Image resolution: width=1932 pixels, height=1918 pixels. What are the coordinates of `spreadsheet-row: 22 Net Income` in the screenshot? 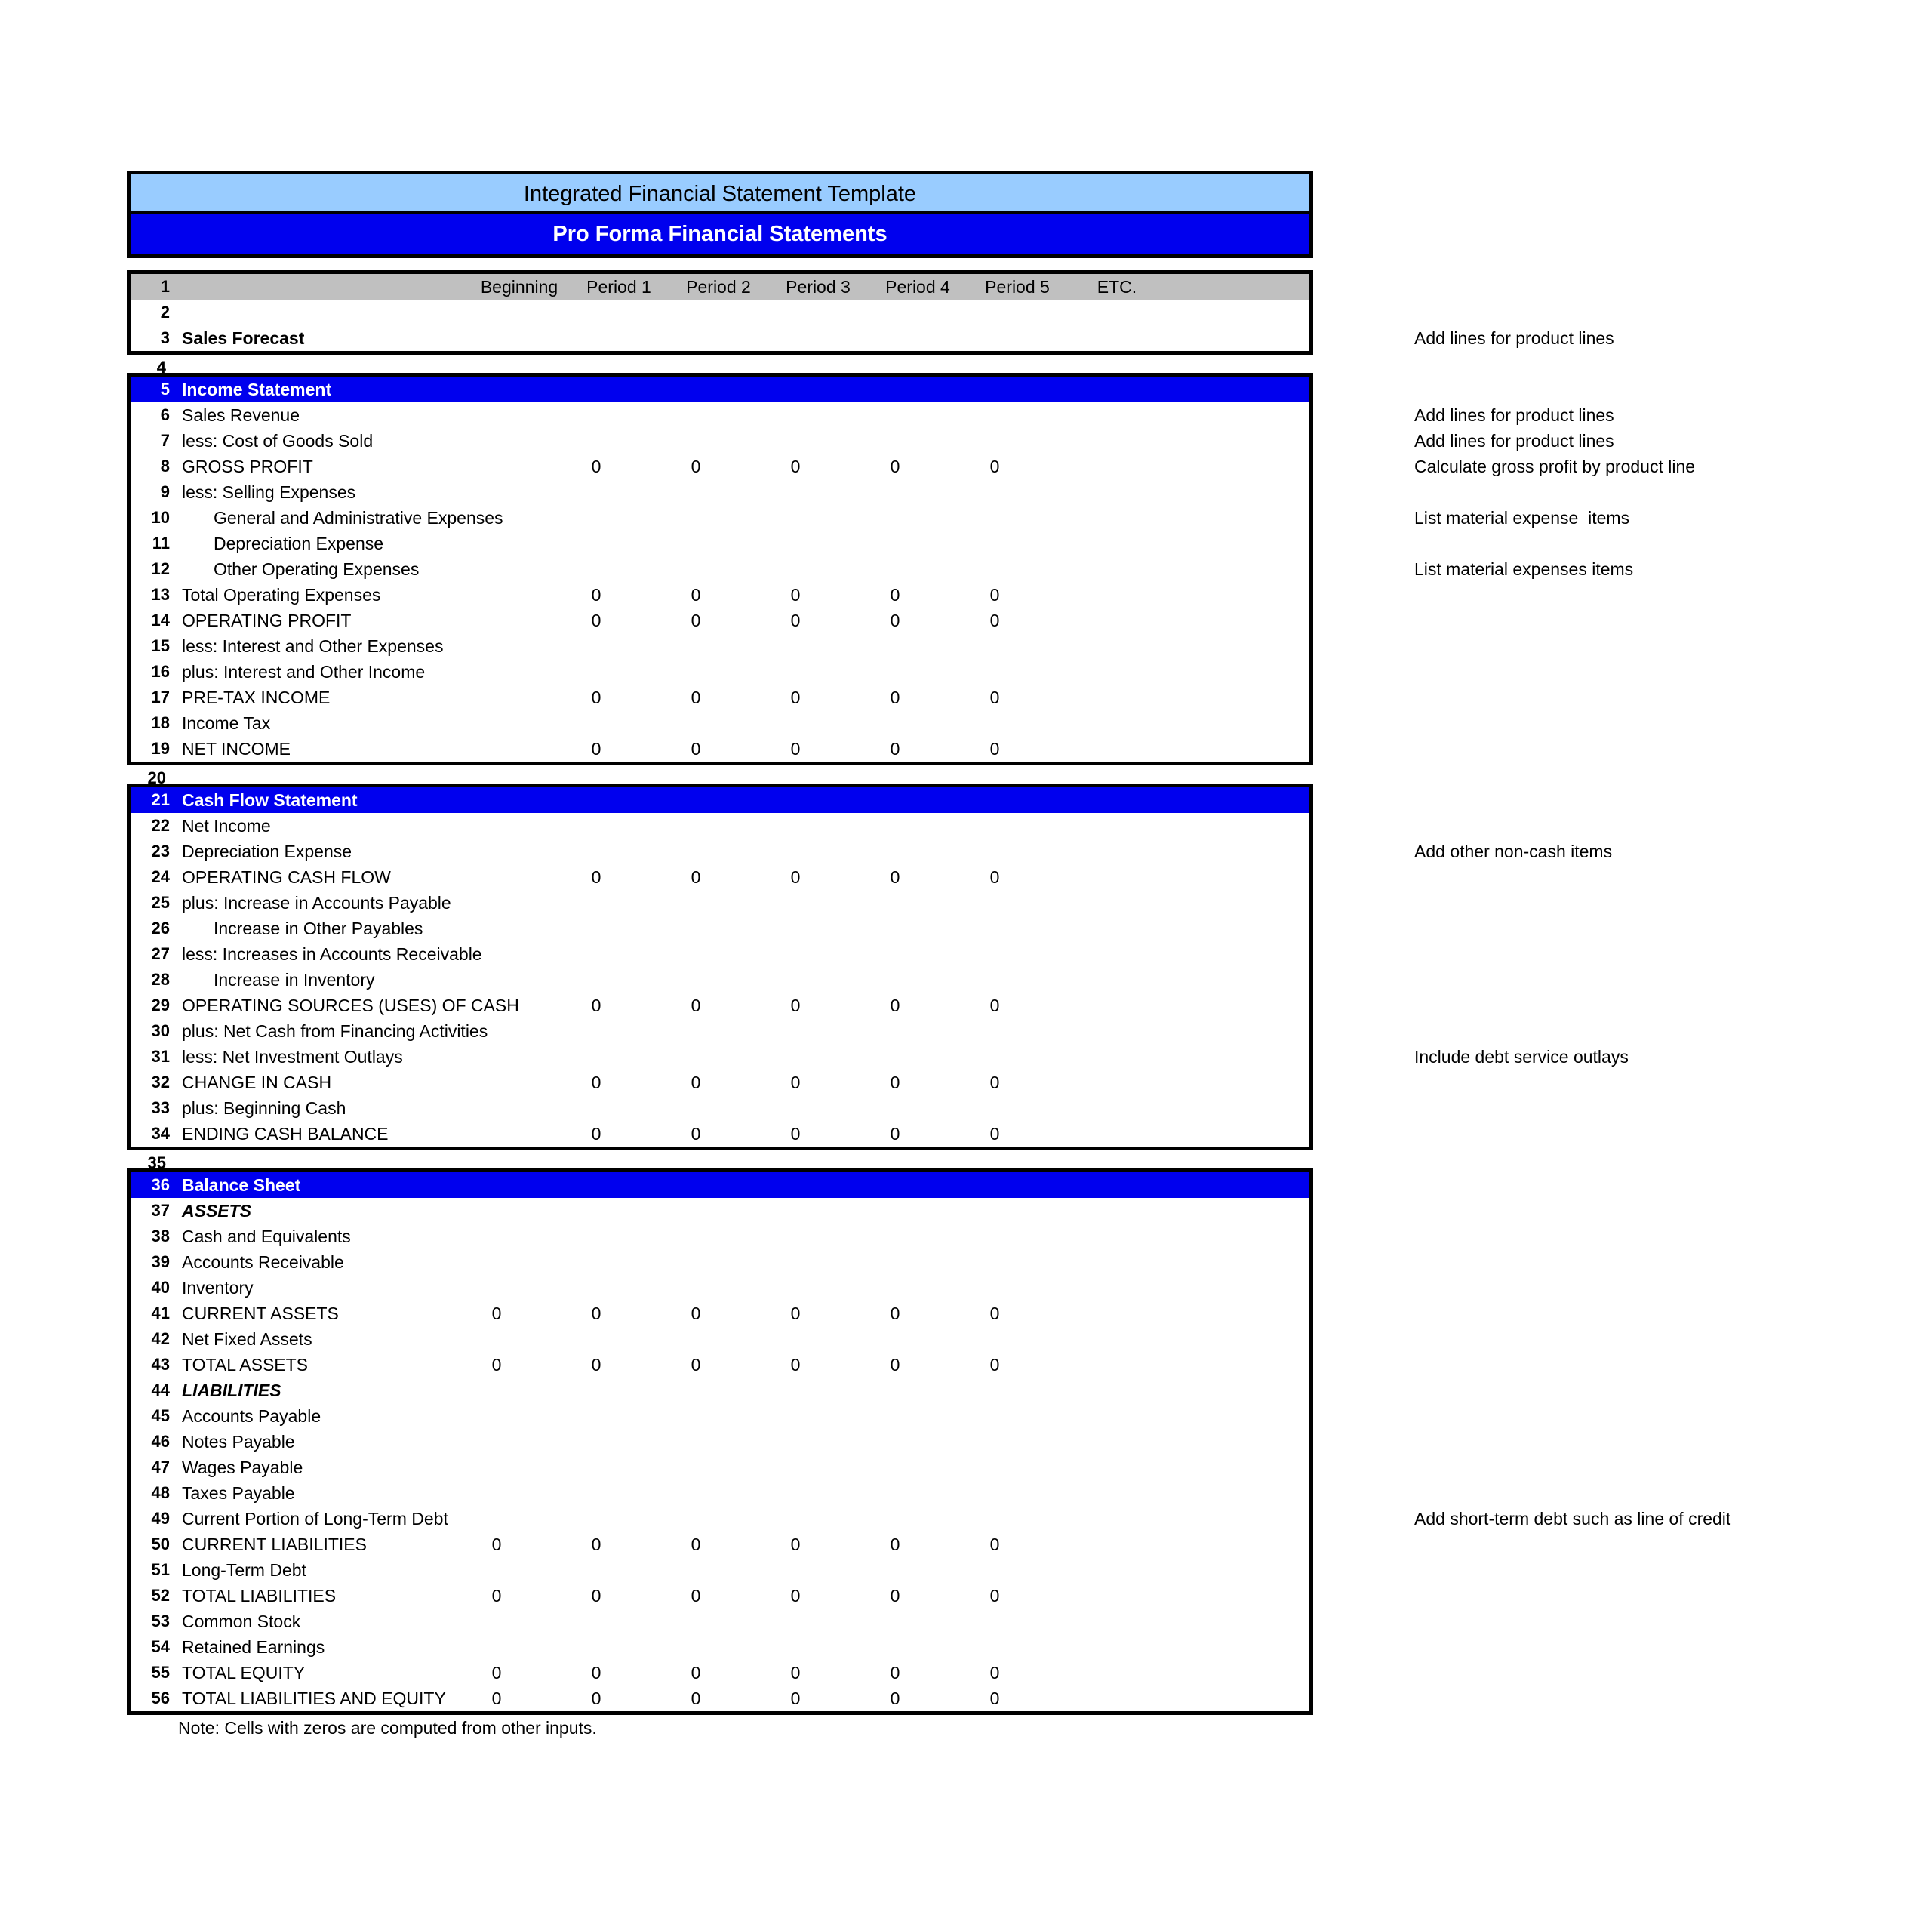 It's located at (720, 826).